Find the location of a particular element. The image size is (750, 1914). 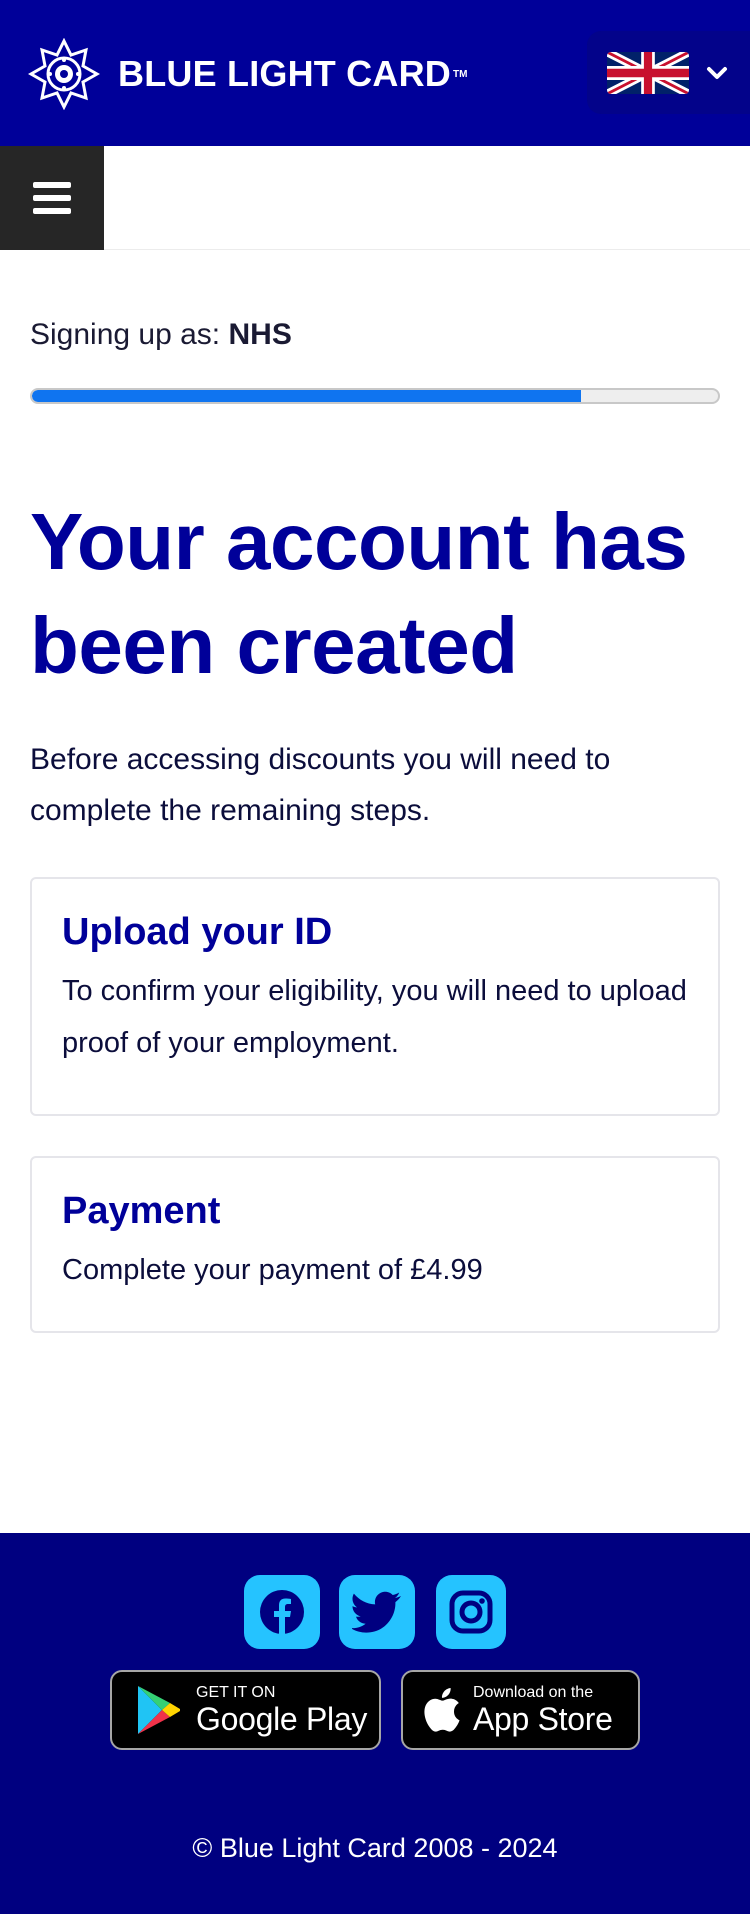

google-play-big-text: Google Play is located at coordinates (282, 1719).